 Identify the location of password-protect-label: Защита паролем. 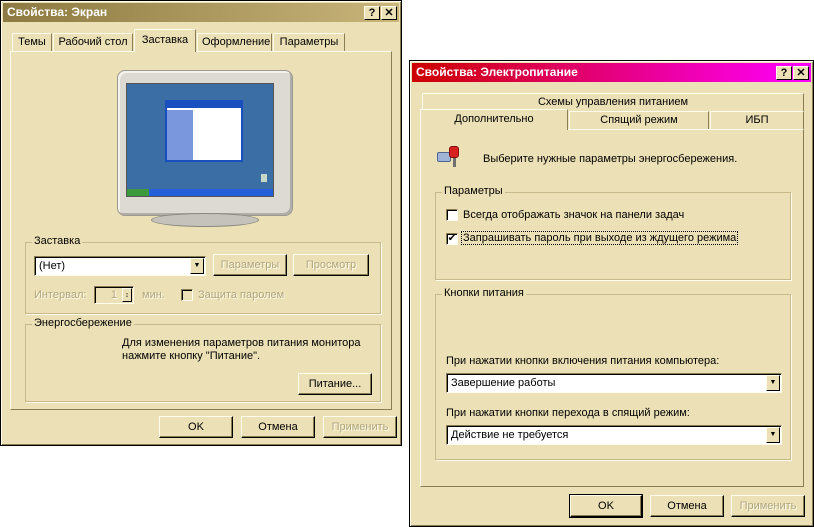
(241, 295).